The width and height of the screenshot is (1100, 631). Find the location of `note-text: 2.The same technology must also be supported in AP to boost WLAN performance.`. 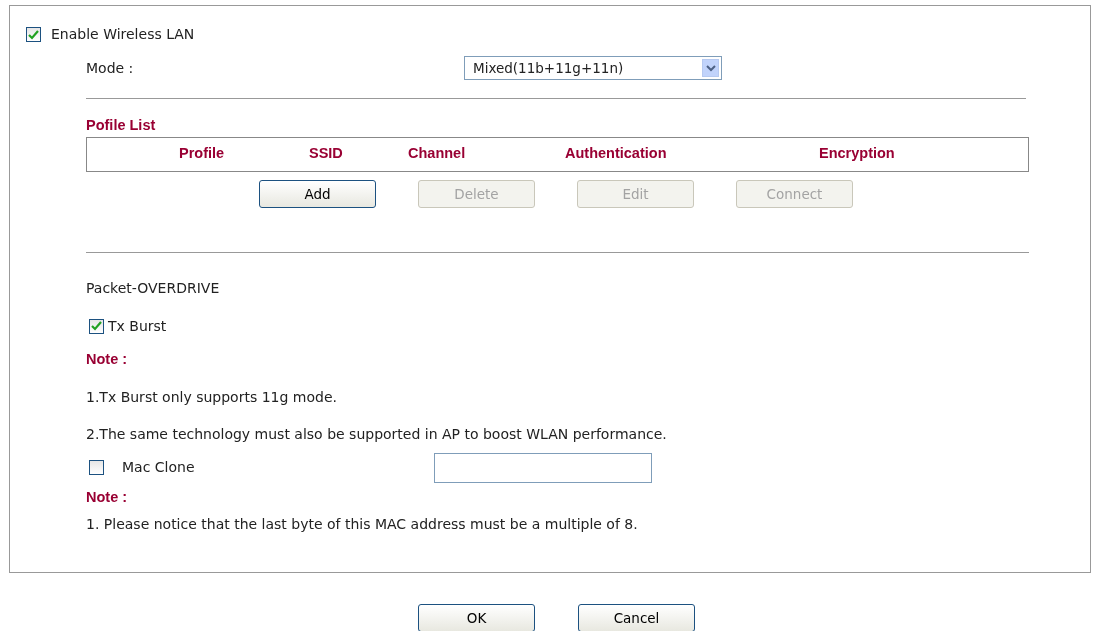

note-text: 2.The same technology must also be supported in AP to boost WLAN performance. is located at coordinates (377, 434).